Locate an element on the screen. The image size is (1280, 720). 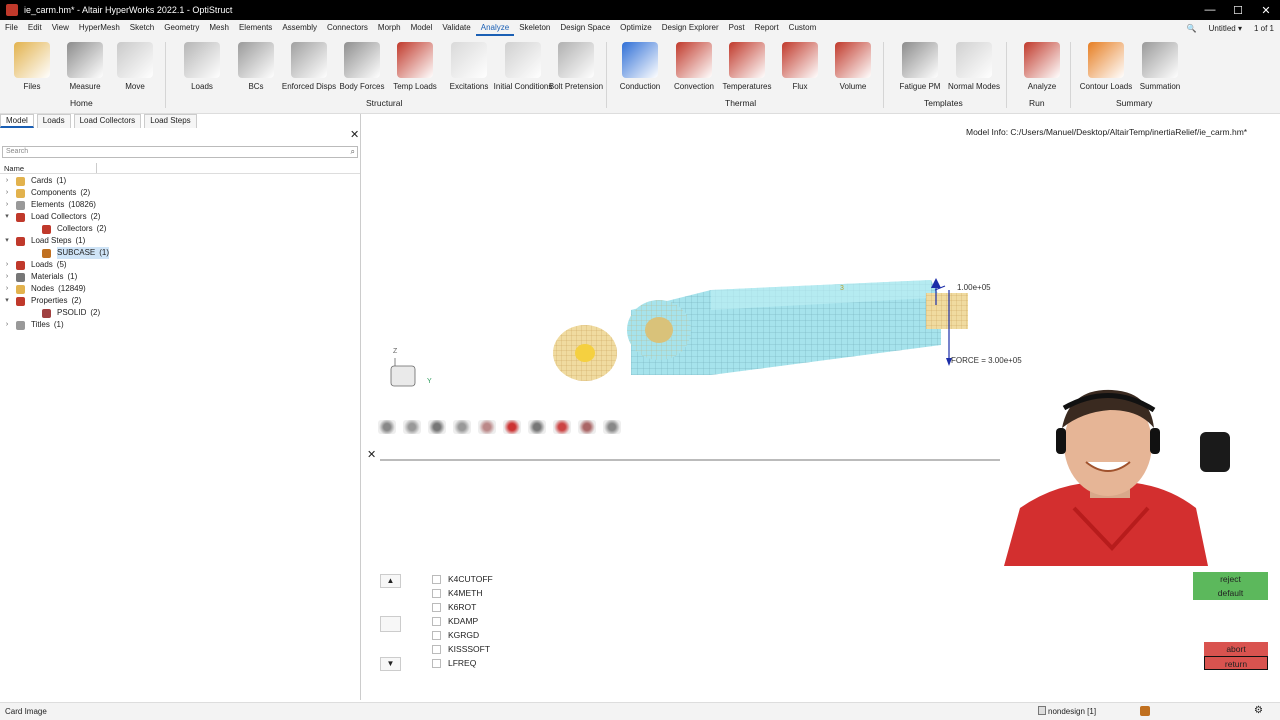
tree-item-collectors: Collectors (2) is located at coordinates (180, 229).